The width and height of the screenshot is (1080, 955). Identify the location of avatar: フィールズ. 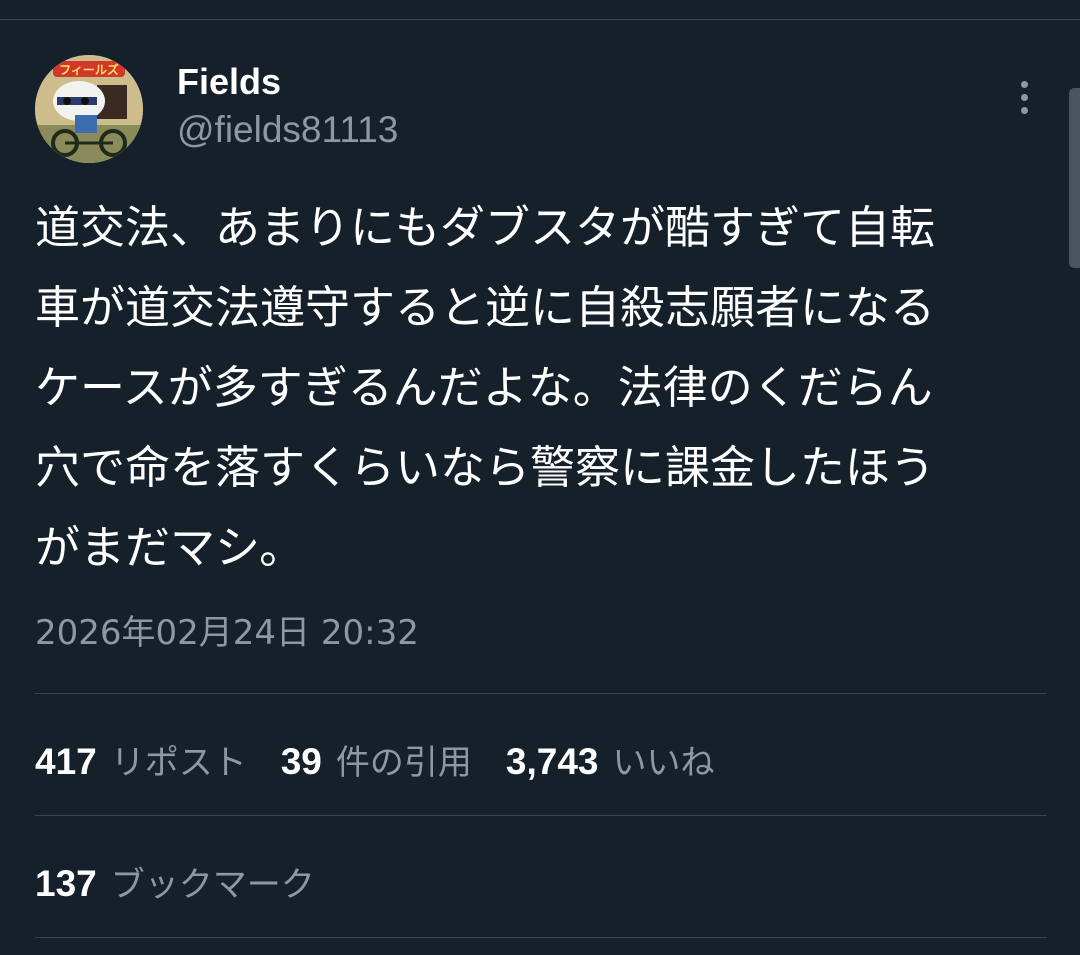
(89, 109).